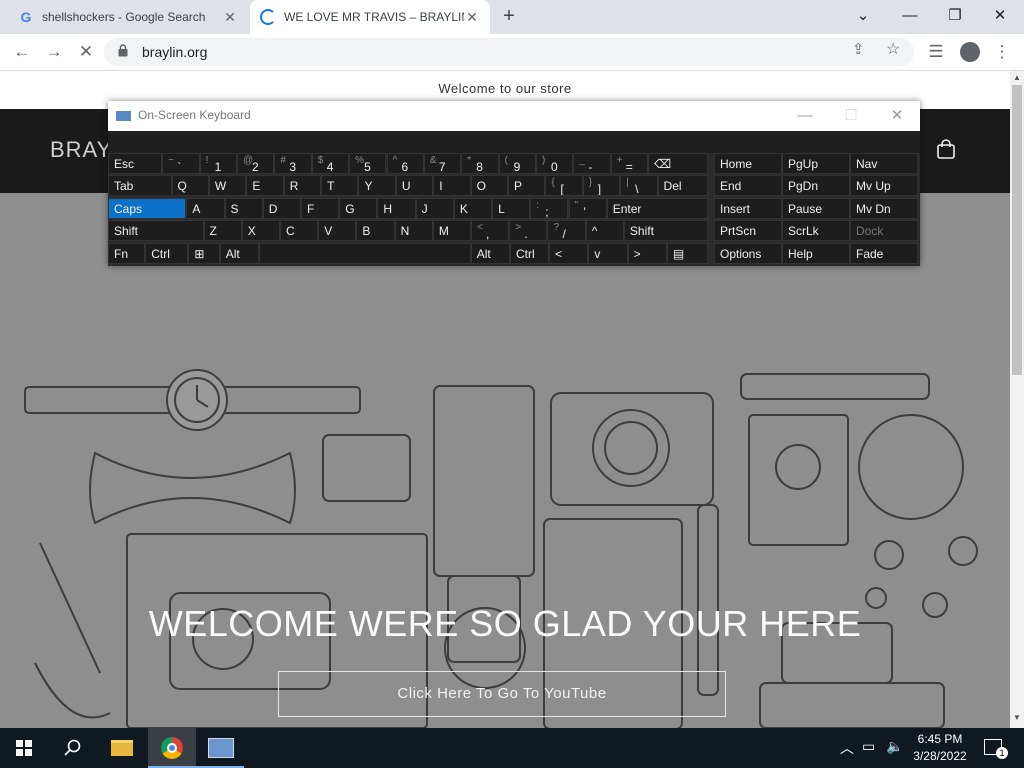 The height and width of the screenshot is (768, 1024). What do you see at coordinates (884, 208) in the screenshot?
I see `nav-key-mv-dn: Mv Dn` at bounding box center [884, 208].